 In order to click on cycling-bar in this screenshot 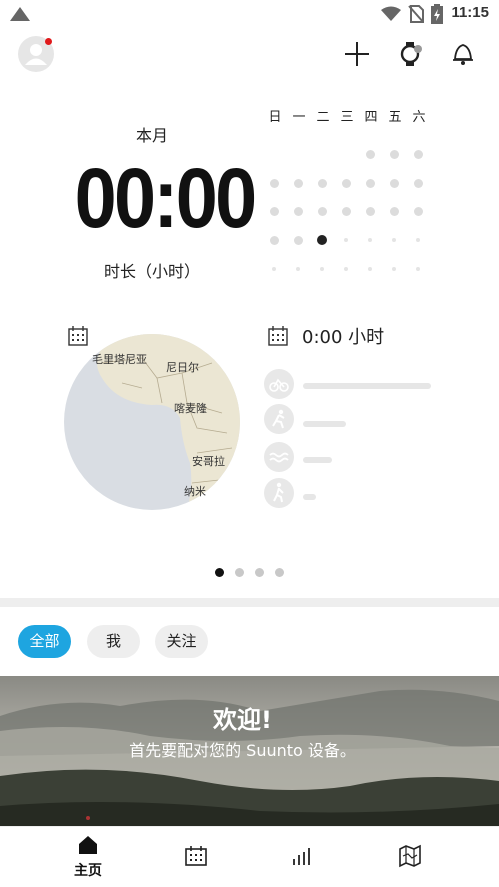, I will do `click(367, 386)`.